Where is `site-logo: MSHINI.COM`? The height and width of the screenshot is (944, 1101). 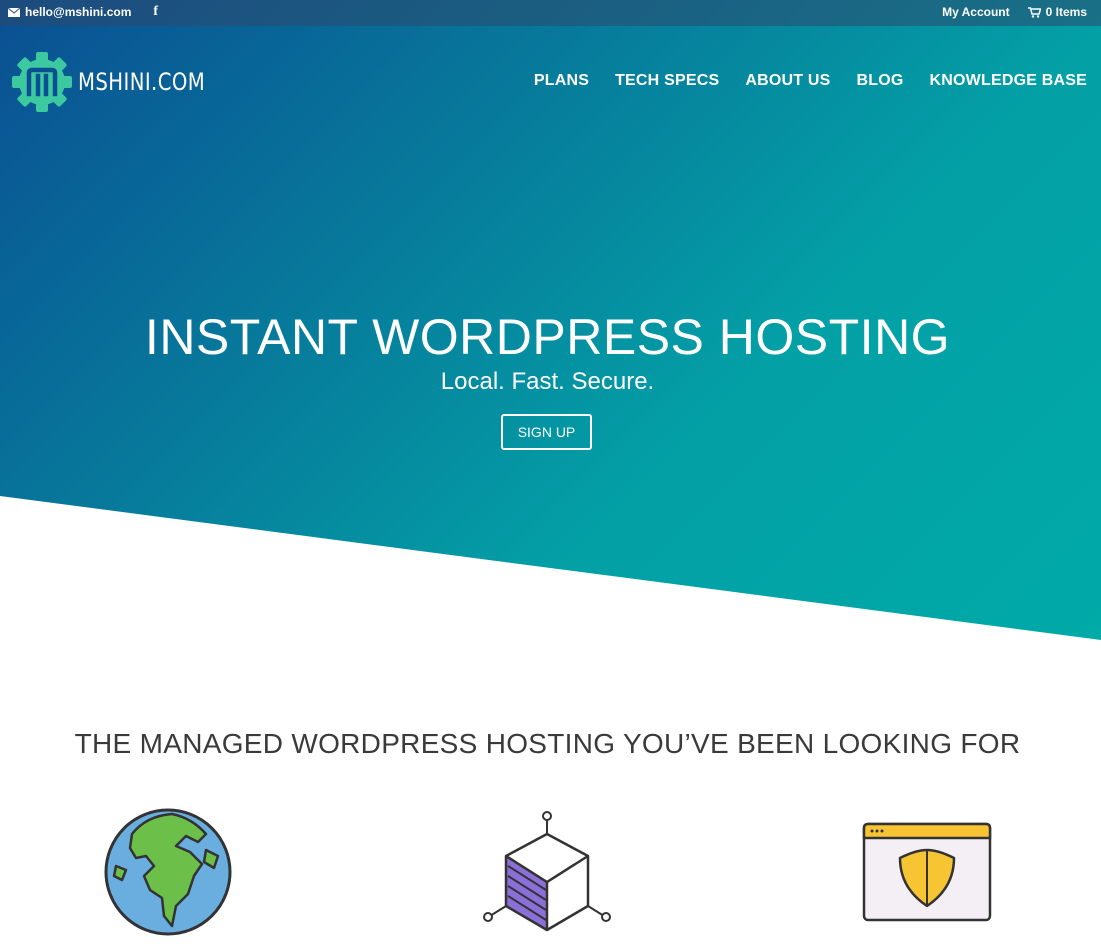
site-logo: MSHINI.COM is located at coordinates (122, 82).